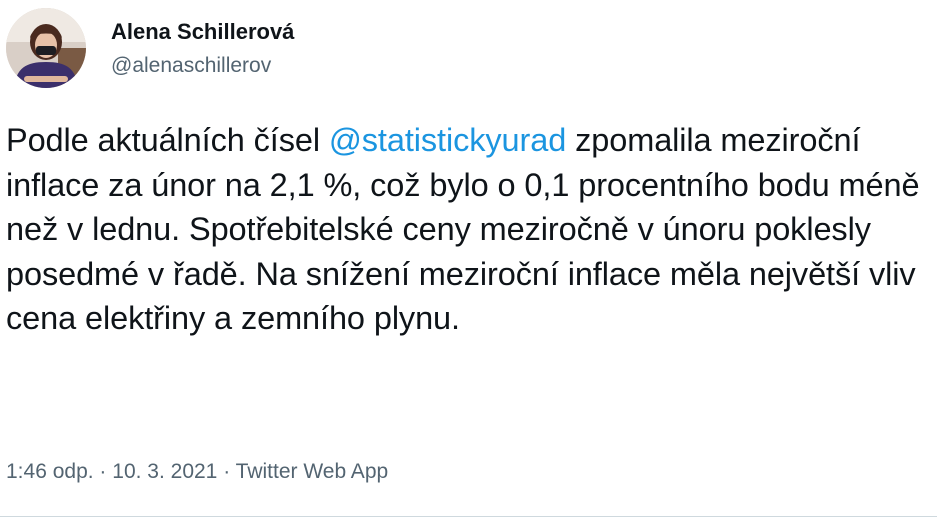  What do you see at coordinates (468, 516) in the screenshot?
I see `divider` at bounding box center [468, 516].